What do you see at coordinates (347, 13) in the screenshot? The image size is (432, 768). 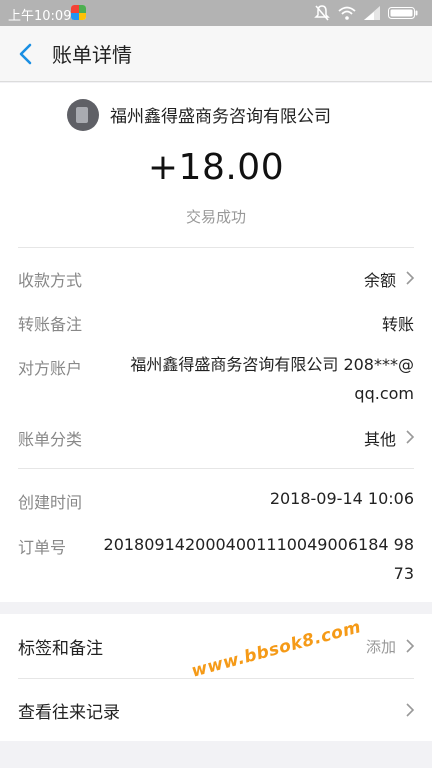 I see `wifi-icon` at bounding box center [347, 13].